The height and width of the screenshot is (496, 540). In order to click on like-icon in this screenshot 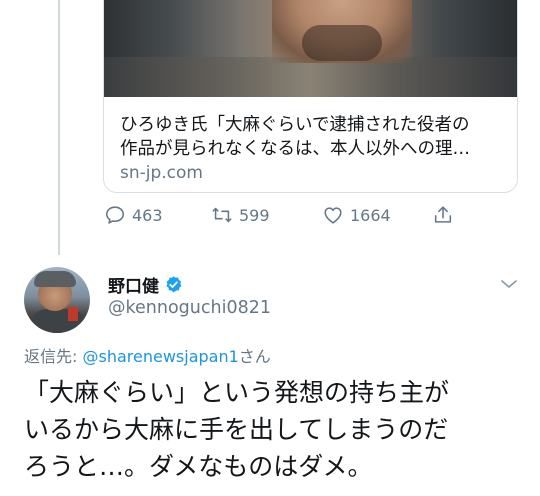, I will do `click(333, 215)`.